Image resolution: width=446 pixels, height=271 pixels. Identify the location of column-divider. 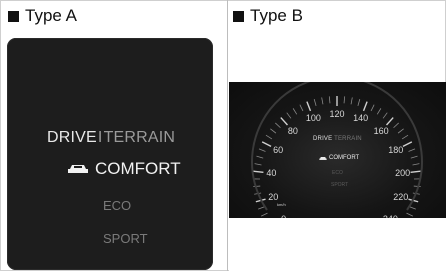
(227, 135).